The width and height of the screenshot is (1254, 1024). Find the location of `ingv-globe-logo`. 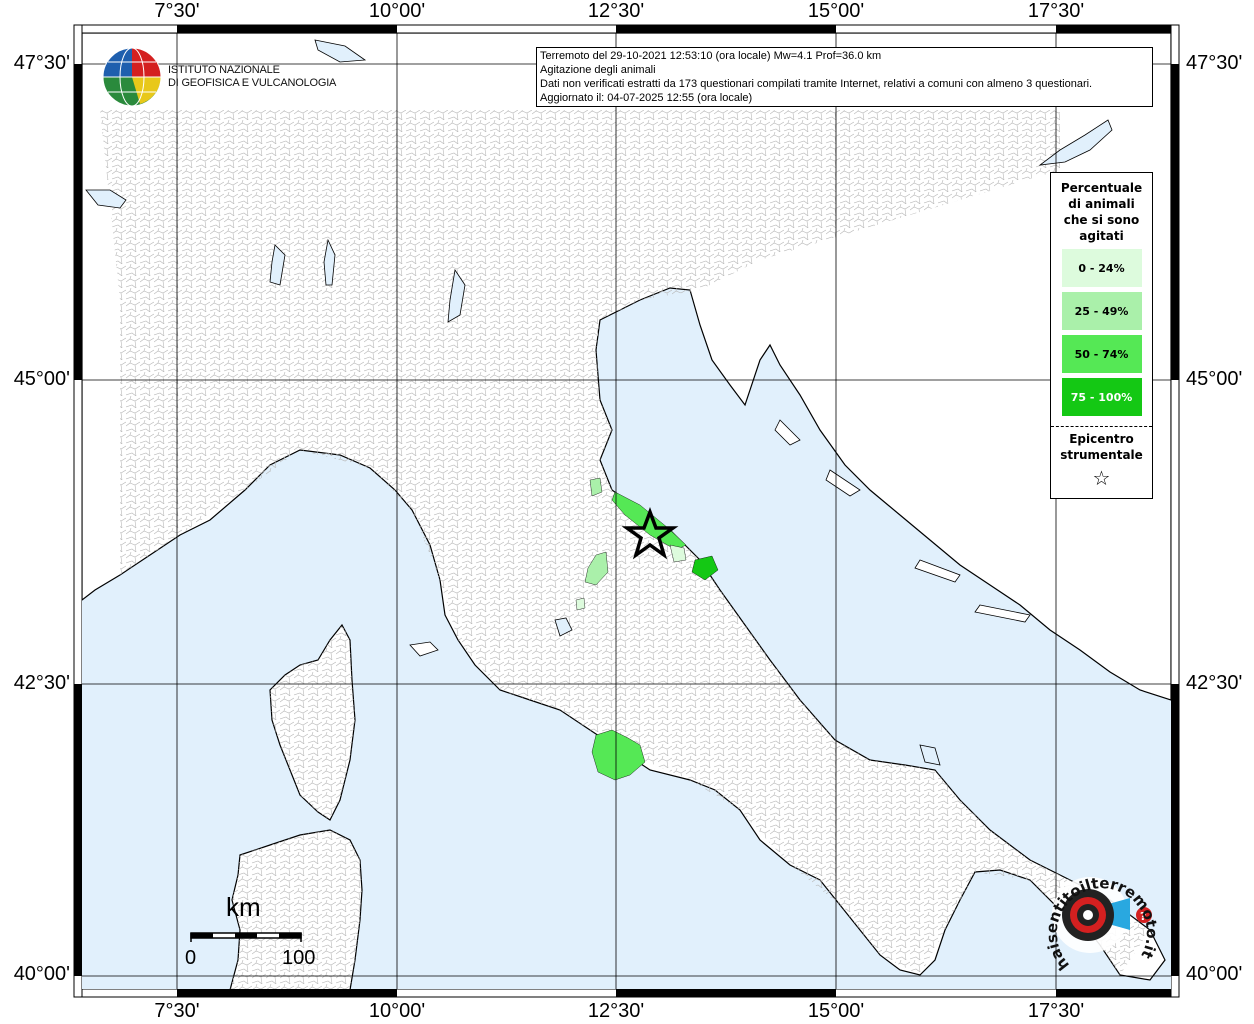

ingv-globe-logo is located at coordinates (132, 77).